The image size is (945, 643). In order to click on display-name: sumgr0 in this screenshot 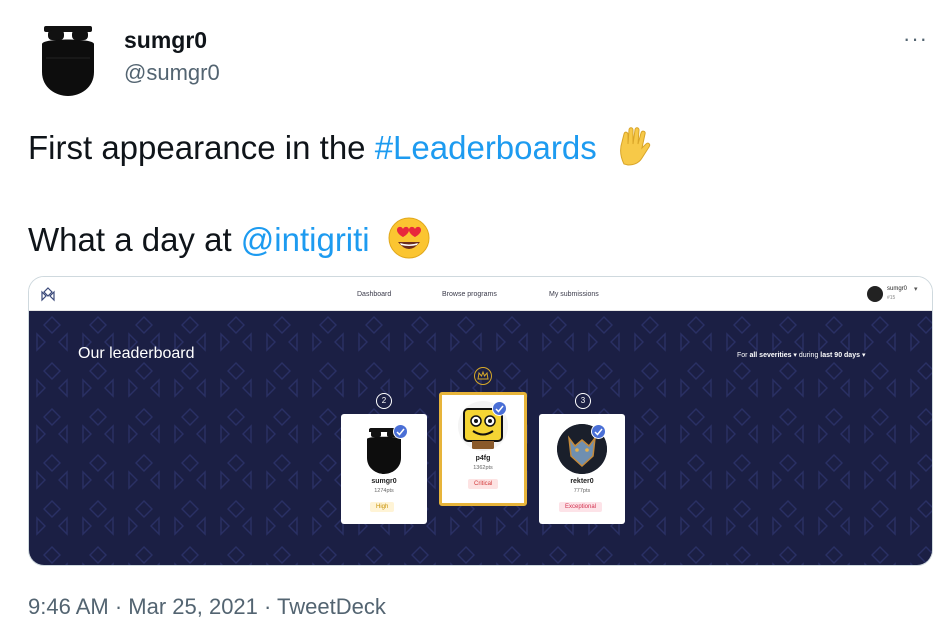, I will do `click(165, 40)`.